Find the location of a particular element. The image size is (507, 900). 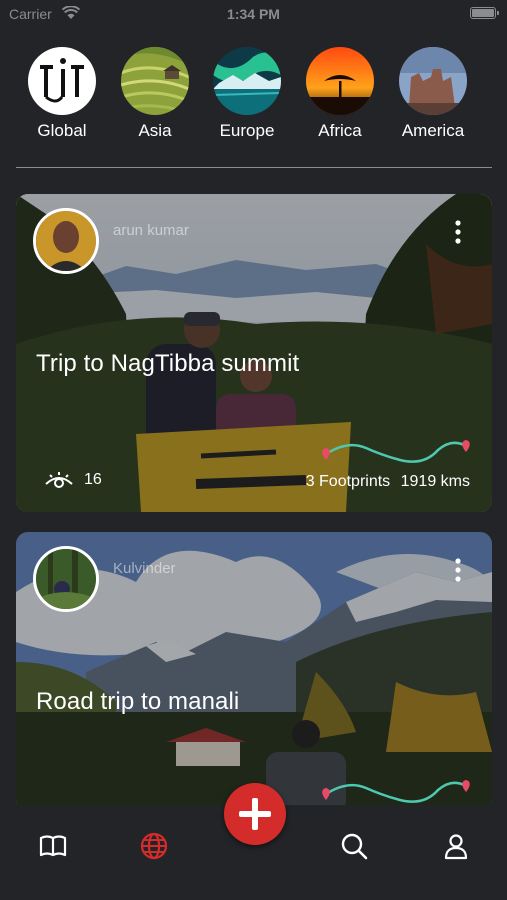

region-label: America is located at coordinates (433, 130).